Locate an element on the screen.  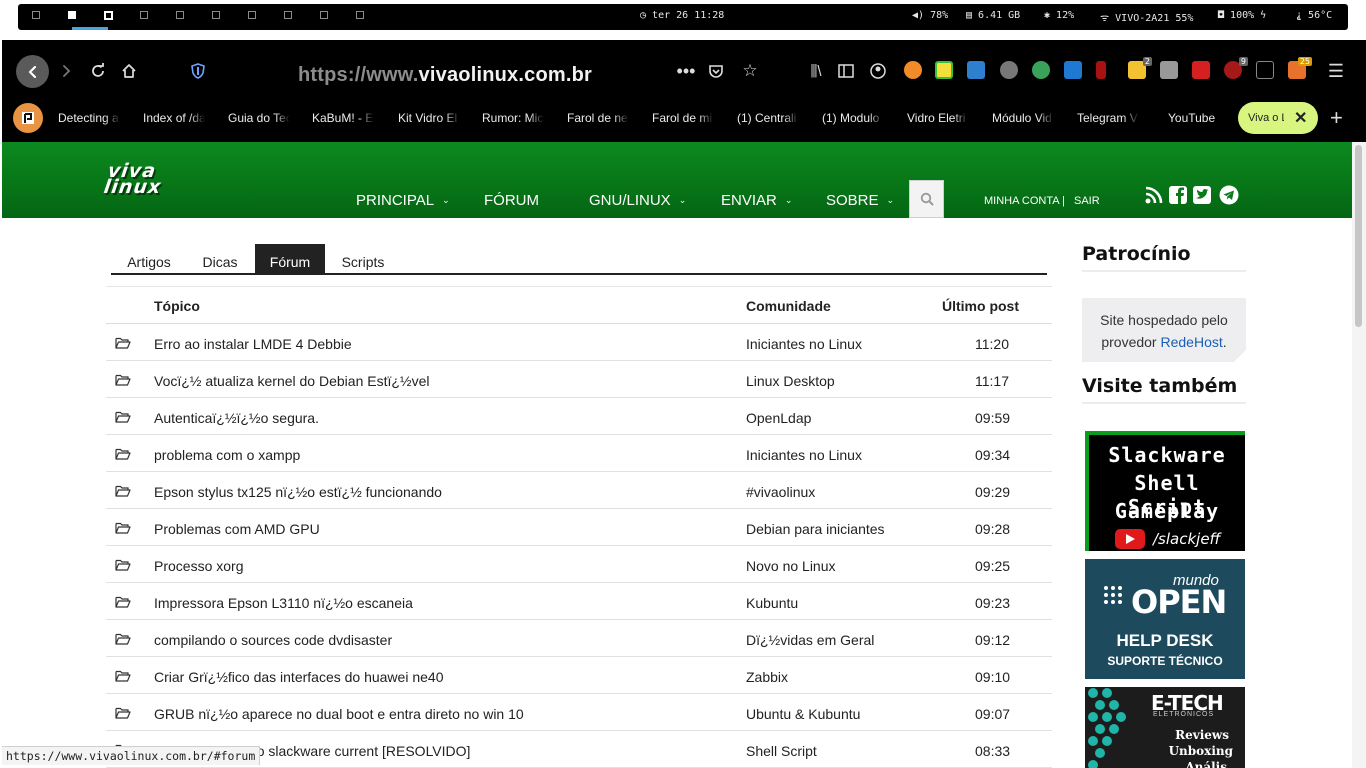
my-account-link: MINHA CONTA | is located at coordinates (1024, 201).